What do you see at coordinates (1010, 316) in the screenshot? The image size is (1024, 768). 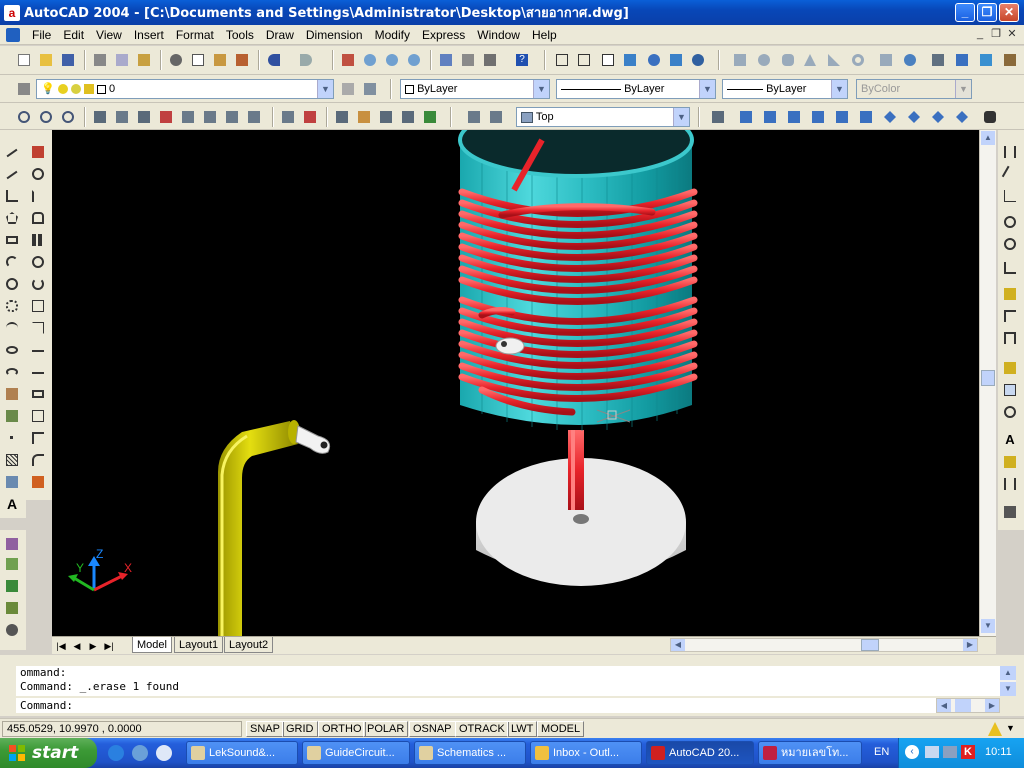 I see `baseline-dimension-icon` at bounding box center [1010, 316].